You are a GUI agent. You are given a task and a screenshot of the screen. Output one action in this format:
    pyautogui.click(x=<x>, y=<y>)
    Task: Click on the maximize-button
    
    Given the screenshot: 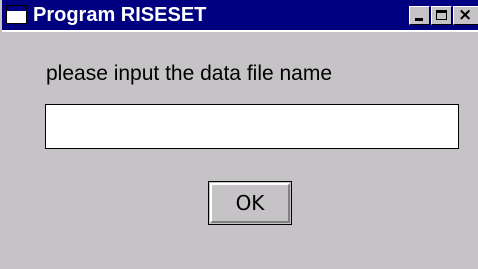 What is the action you would take?
    pyautogui.click(x=441, y=15)
    